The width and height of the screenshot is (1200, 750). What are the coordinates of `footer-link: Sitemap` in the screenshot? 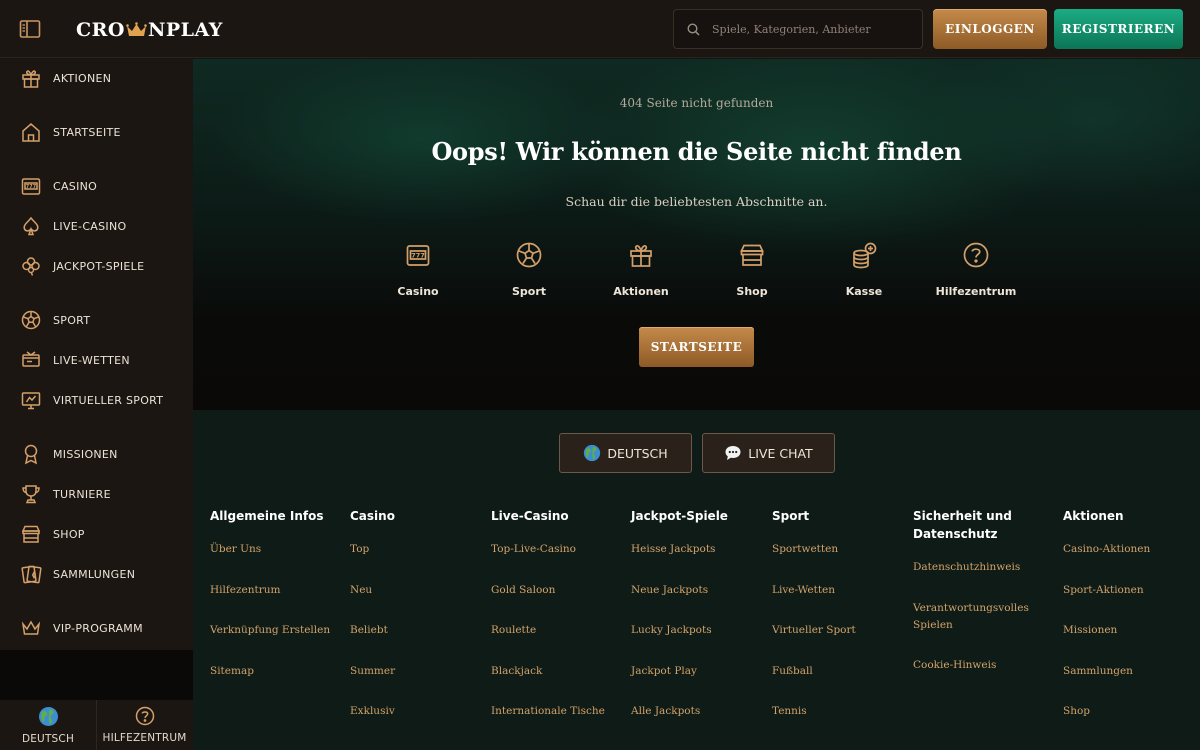 It's located at (232, 671).